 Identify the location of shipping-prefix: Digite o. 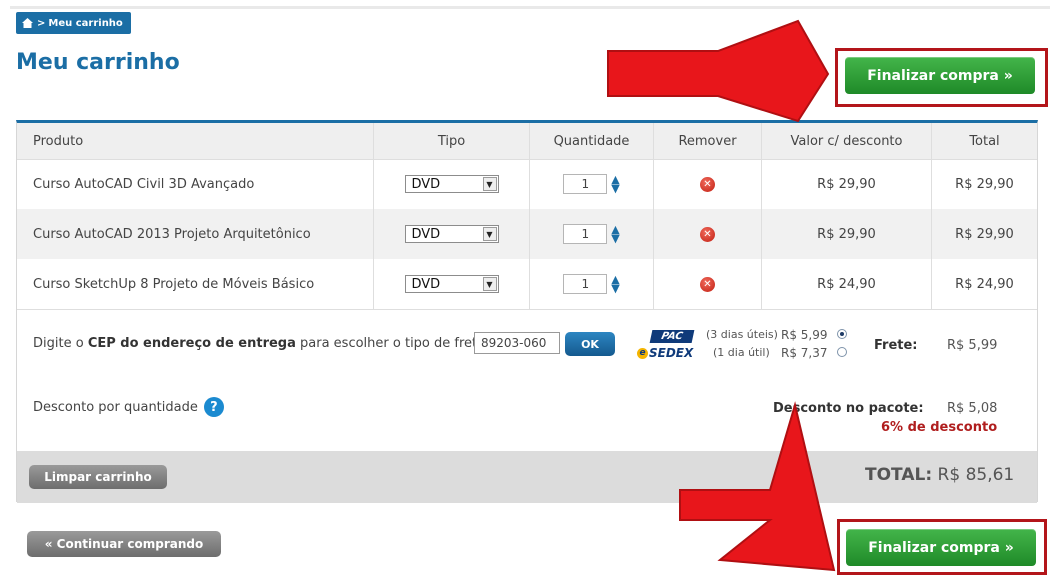
(60, 343).